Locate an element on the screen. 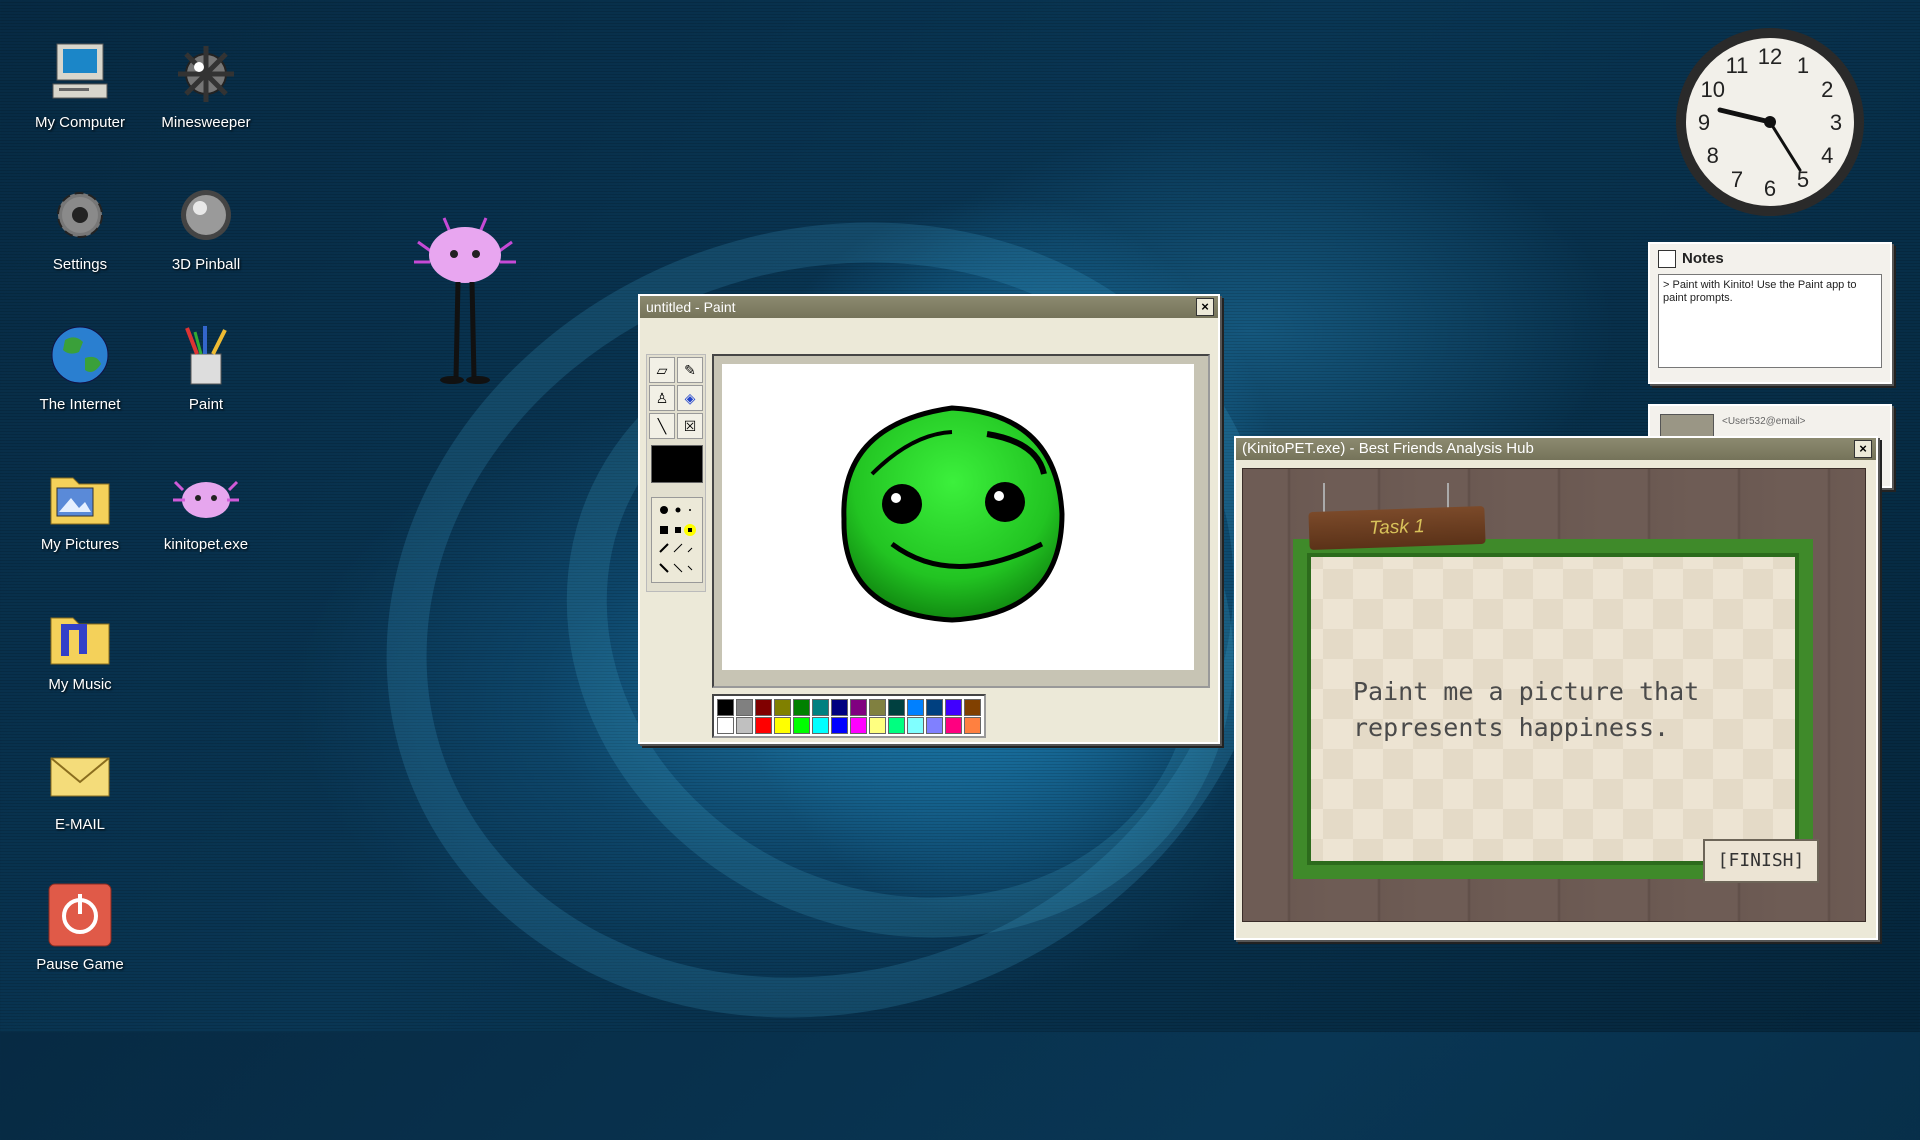 This screenshot has width=1920, height=1140. color-palette is located at coordinates (849, 716).